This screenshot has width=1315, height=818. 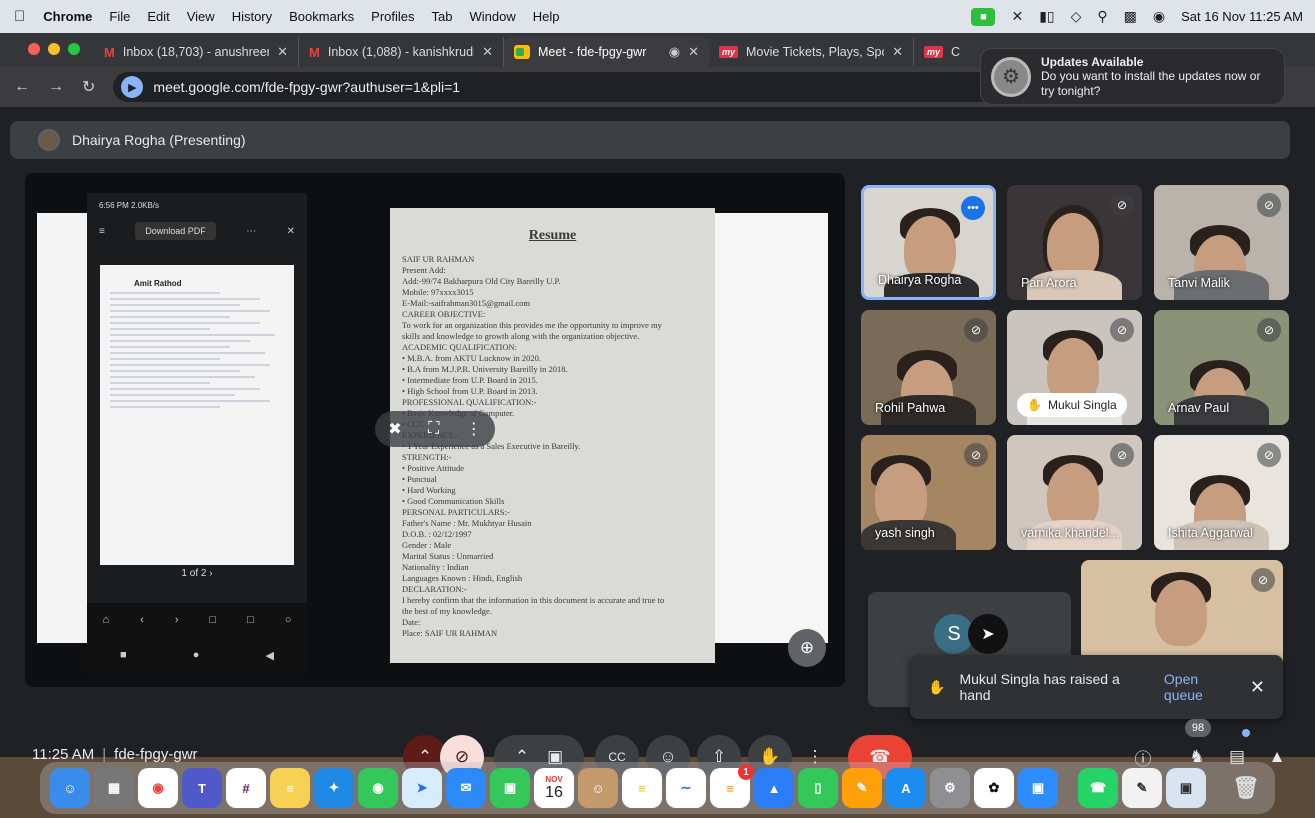 What do you see at coordinates (1142, 788) in the screenshot?
I see `textedit-icon: ✎` at bounding box center [1142, 788].